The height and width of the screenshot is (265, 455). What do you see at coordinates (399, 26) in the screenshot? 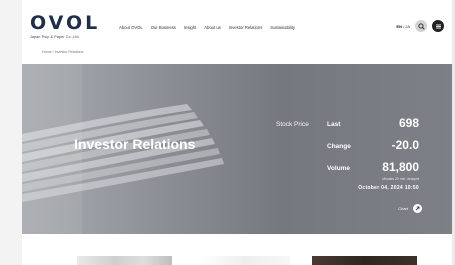
I see `lang-en-link: EN` at bounding box center [399, 26].